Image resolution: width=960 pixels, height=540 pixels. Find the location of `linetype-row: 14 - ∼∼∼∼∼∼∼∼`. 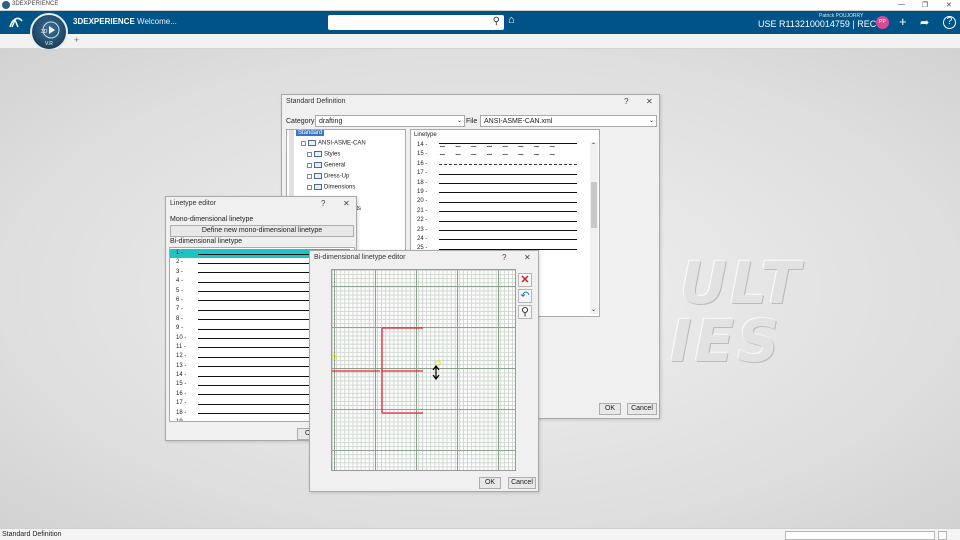

linetype-row: 14 - ∼∼∼∼∼∼∼∼ is located at coordinates (501, 145).